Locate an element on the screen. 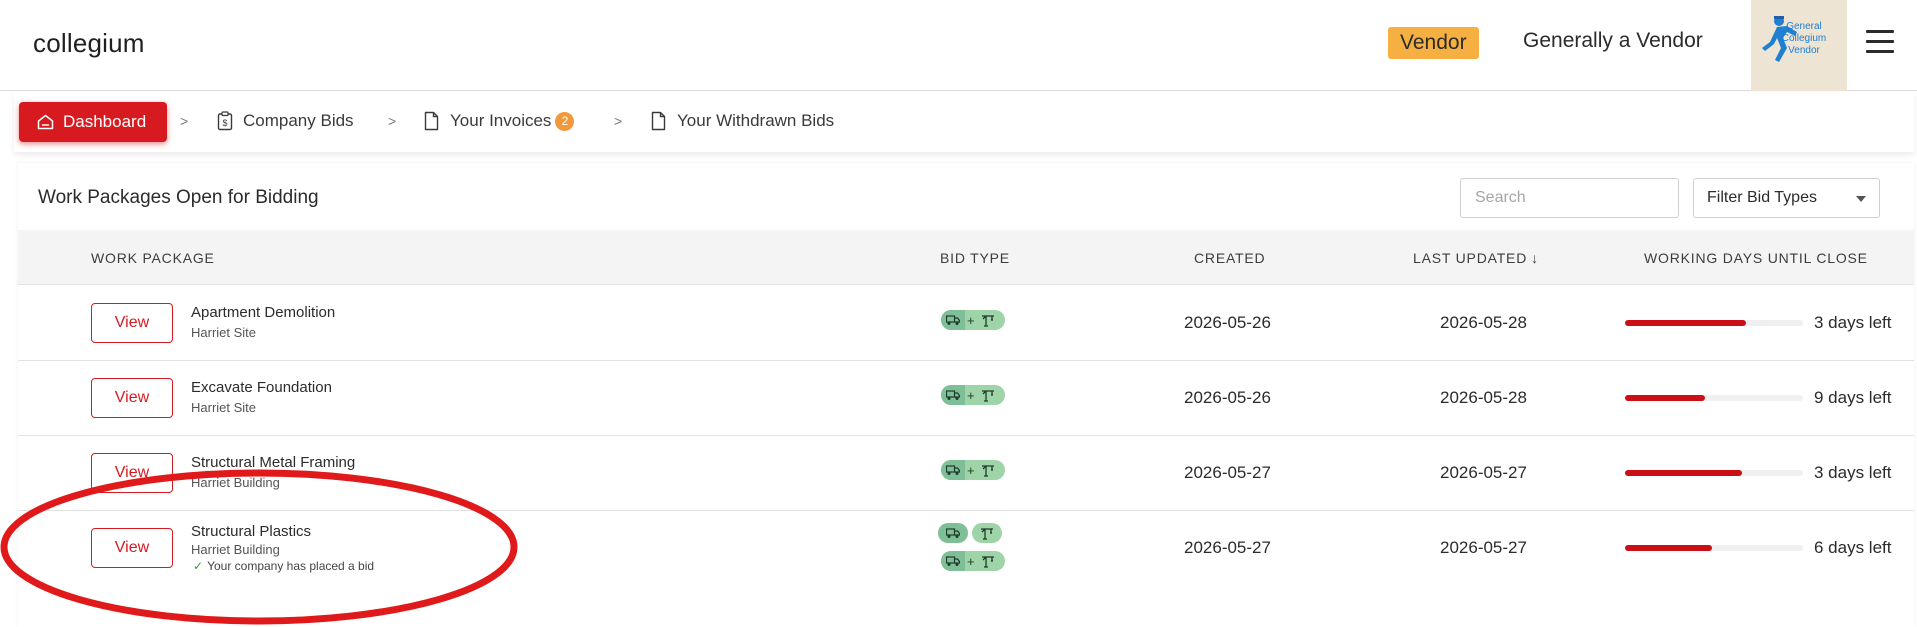 Image resolution: width=1917 pixels, height=627 pixels. user-name: Generally a Vendor is located at coordinates (1613, 41).